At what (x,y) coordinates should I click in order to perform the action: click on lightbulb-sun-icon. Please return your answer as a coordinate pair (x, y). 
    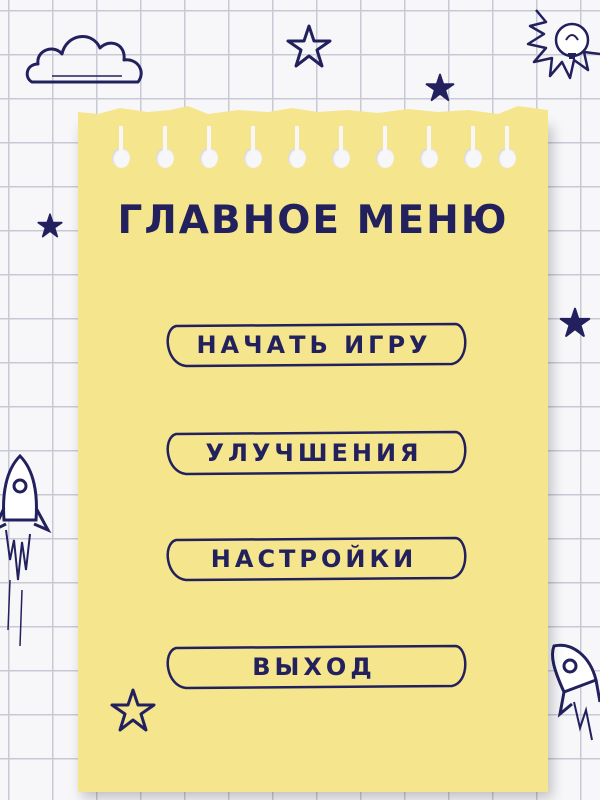
    Looking at the image, I should click on (563, 44).